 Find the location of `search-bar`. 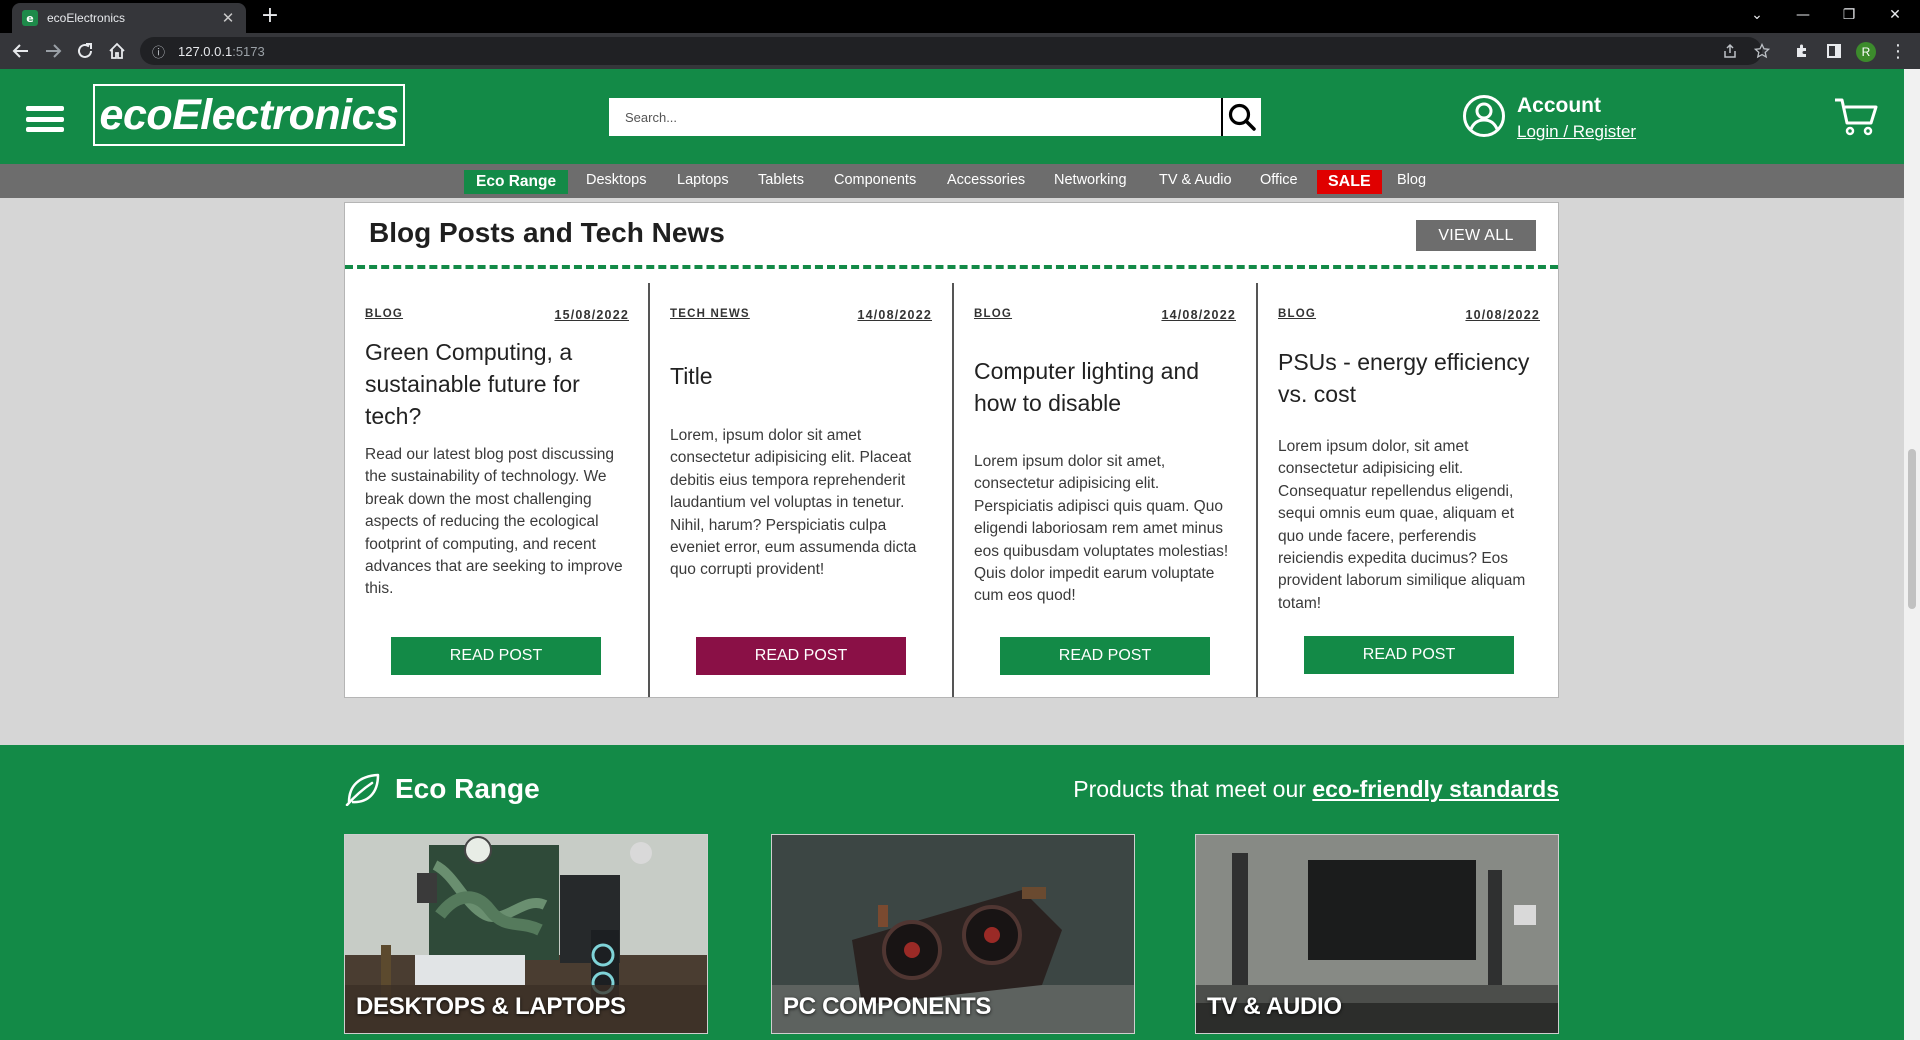

search-bar is located at coordinates (935, 117).